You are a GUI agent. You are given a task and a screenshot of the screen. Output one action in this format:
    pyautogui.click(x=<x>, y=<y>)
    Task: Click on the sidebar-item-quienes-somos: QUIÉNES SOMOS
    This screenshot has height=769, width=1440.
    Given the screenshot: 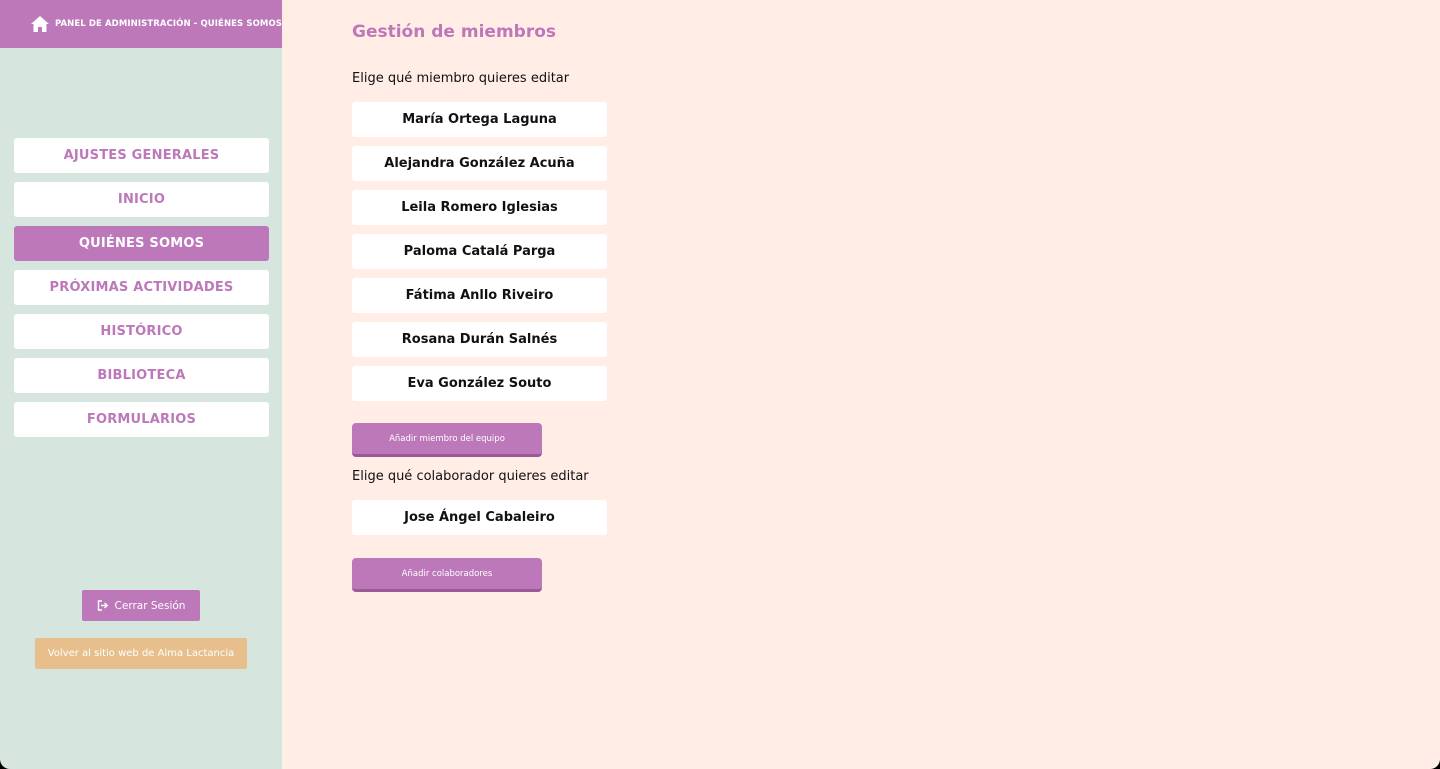 What is the action you would take?
    pyautogui.click(x=141, y=243)
    